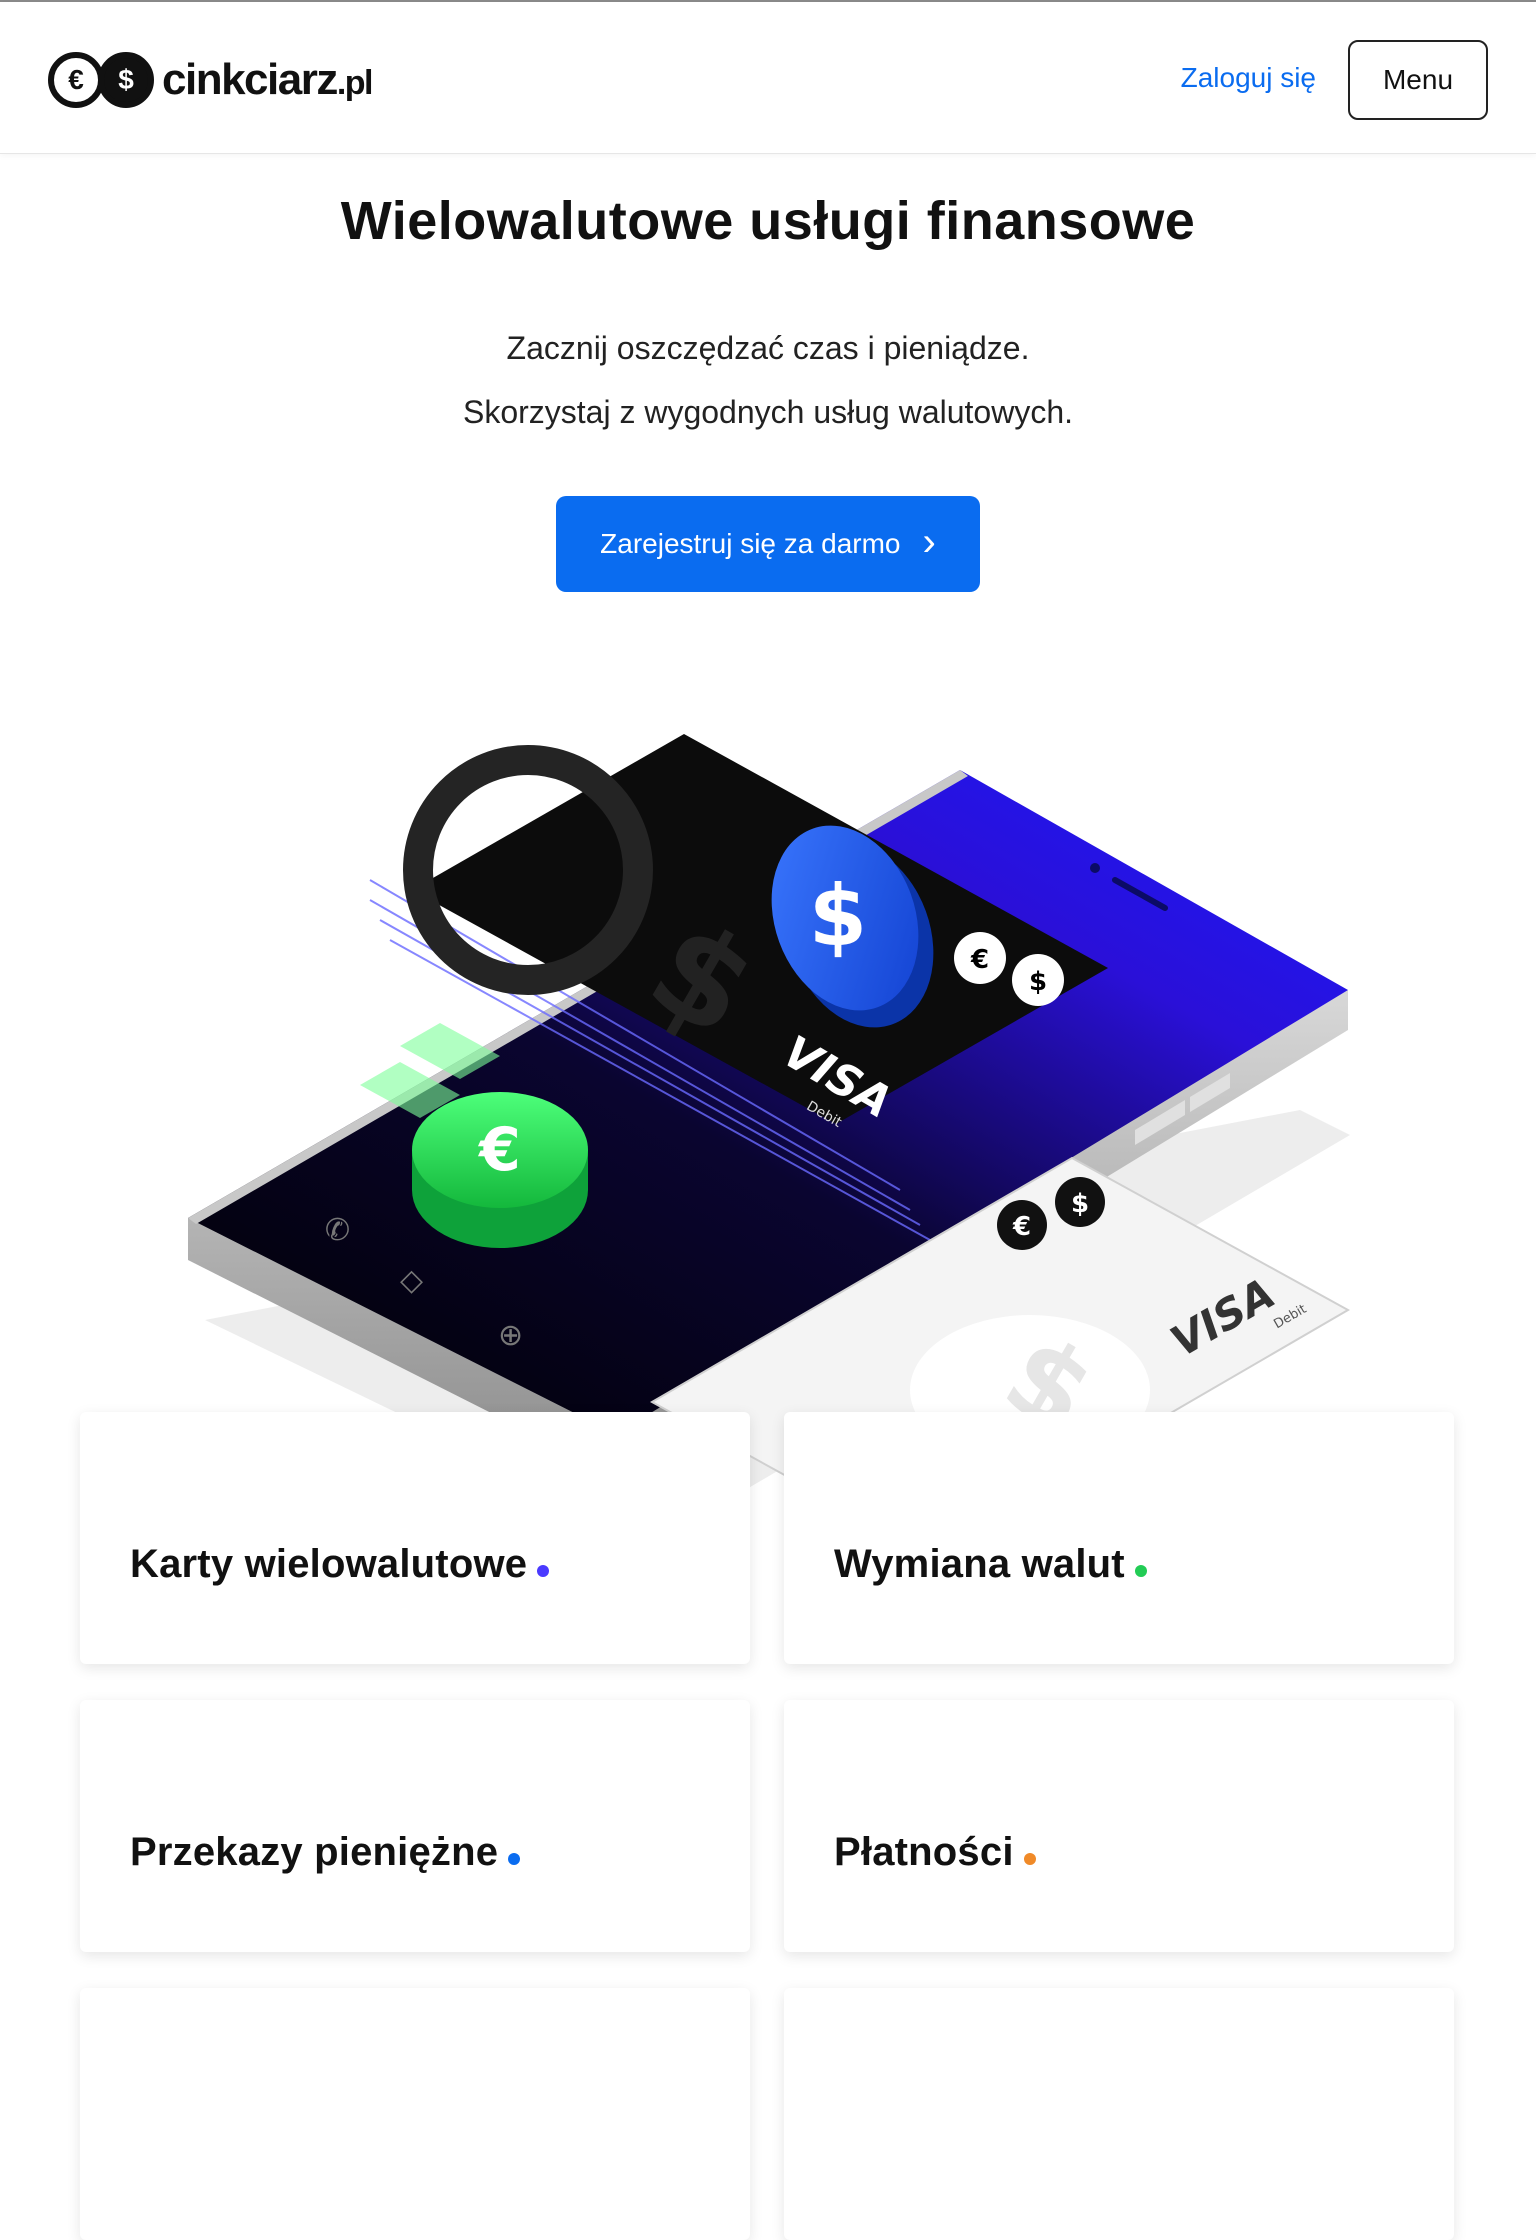  Describe the element at coordinates (126, 80) in the screenshot. I see `dollar-coin-icon: $` at that location.